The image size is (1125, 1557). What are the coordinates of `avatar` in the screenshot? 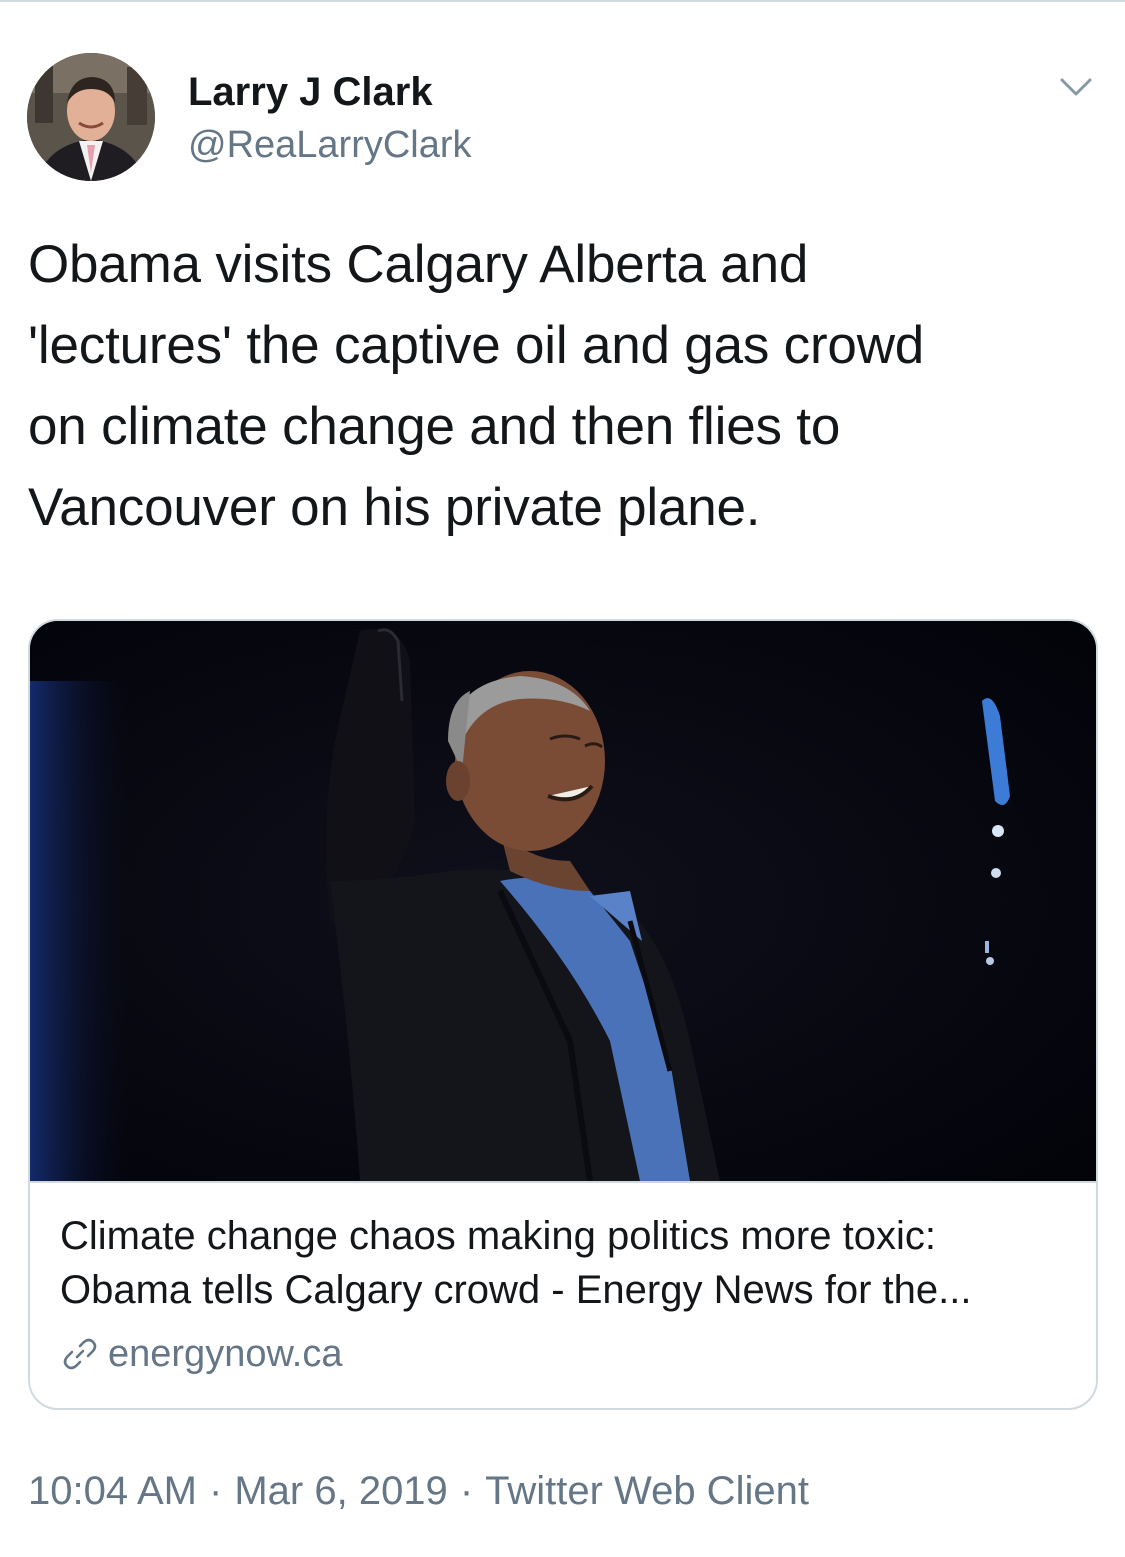 It's located at (91, 117).